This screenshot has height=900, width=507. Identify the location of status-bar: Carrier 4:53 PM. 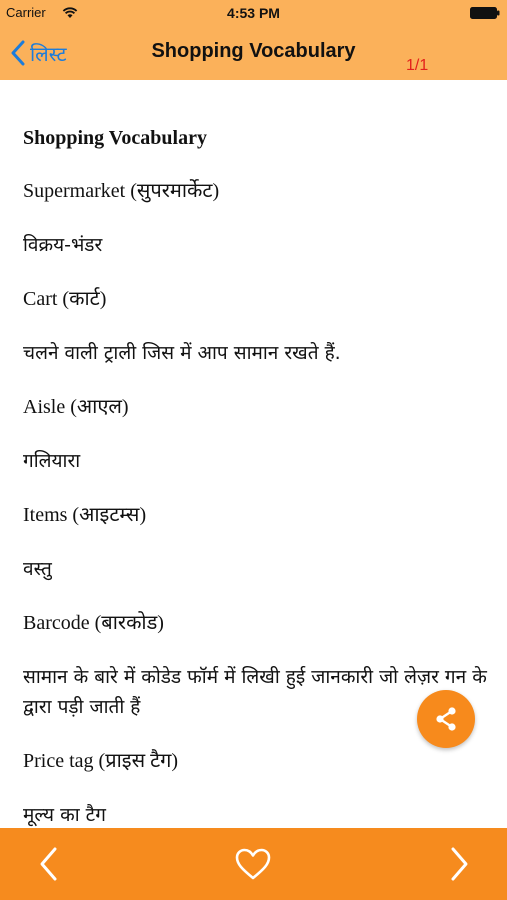
(253, 14).